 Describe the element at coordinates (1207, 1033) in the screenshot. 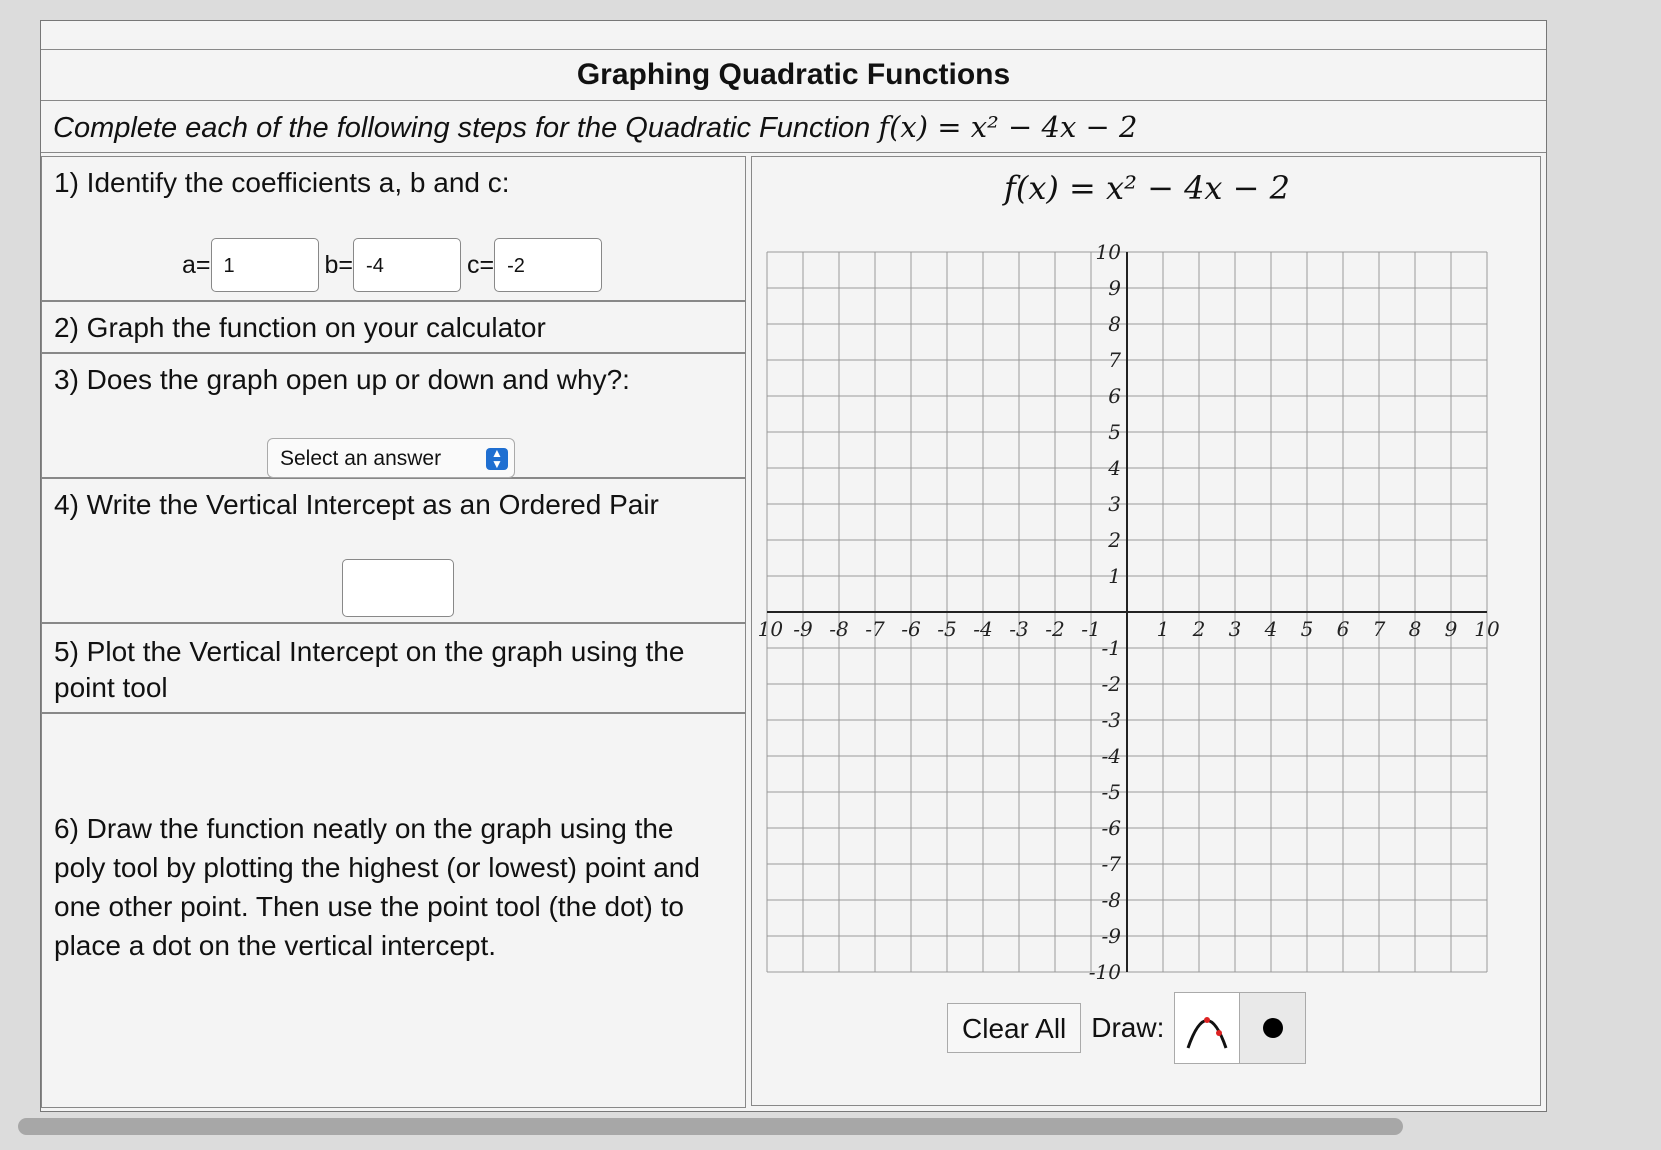

I see `parabola-tool-icon` at that location.